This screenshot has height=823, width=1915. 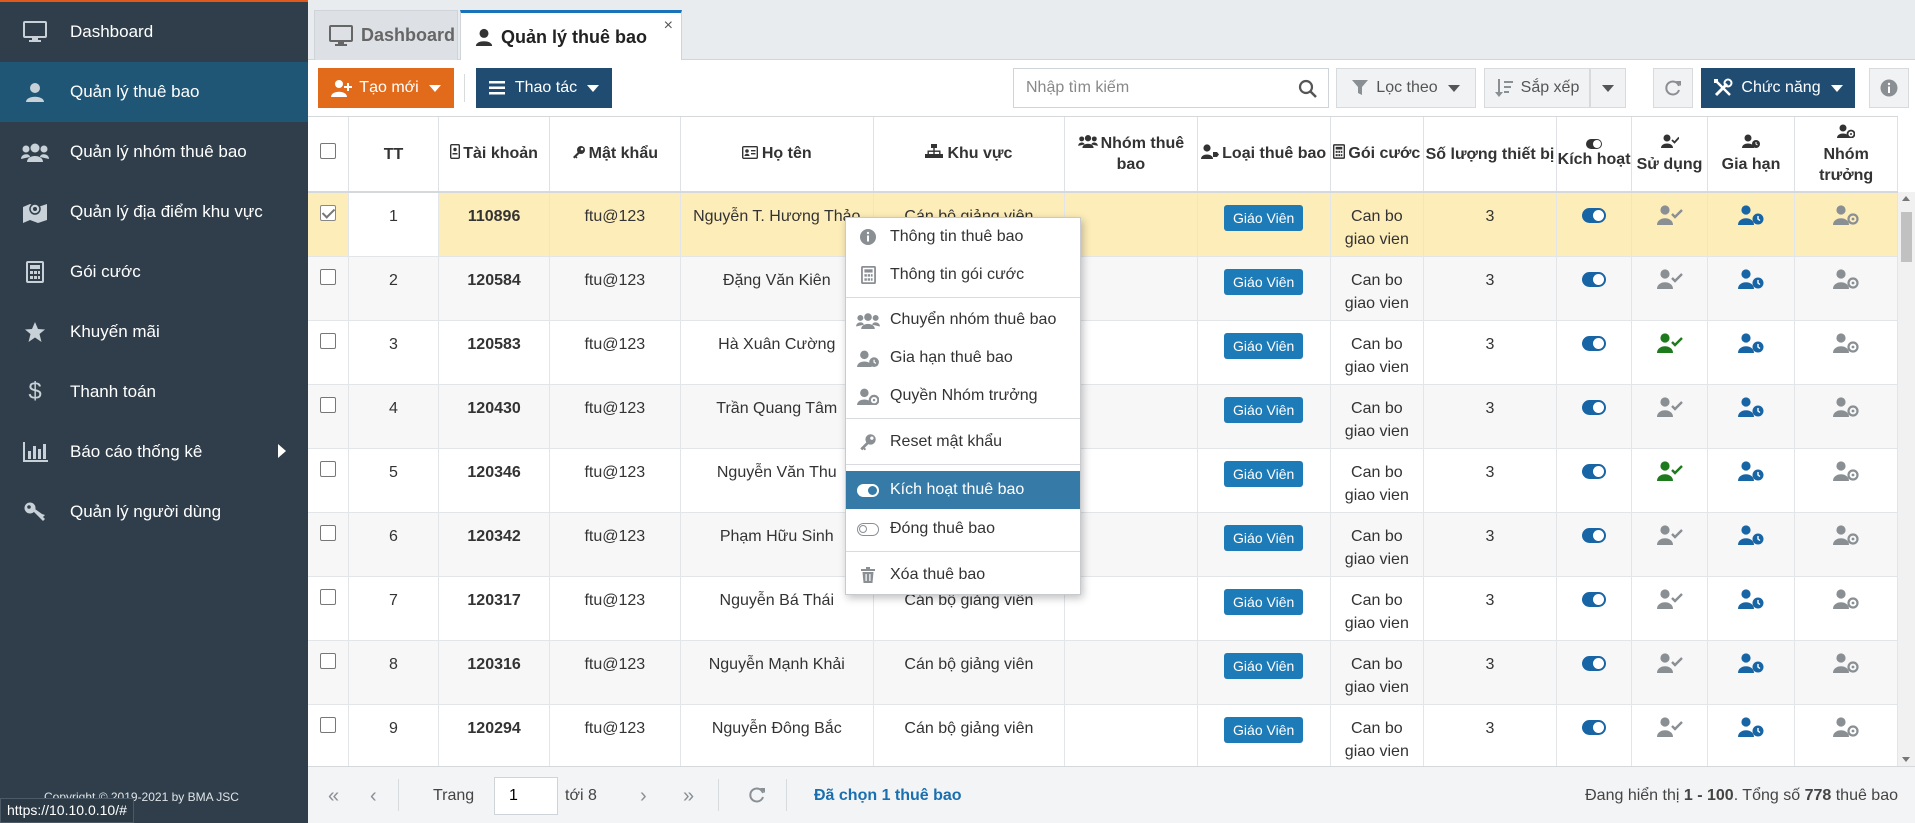 I want to click on vertical-scrollbar, so click(x=1906, y=479).